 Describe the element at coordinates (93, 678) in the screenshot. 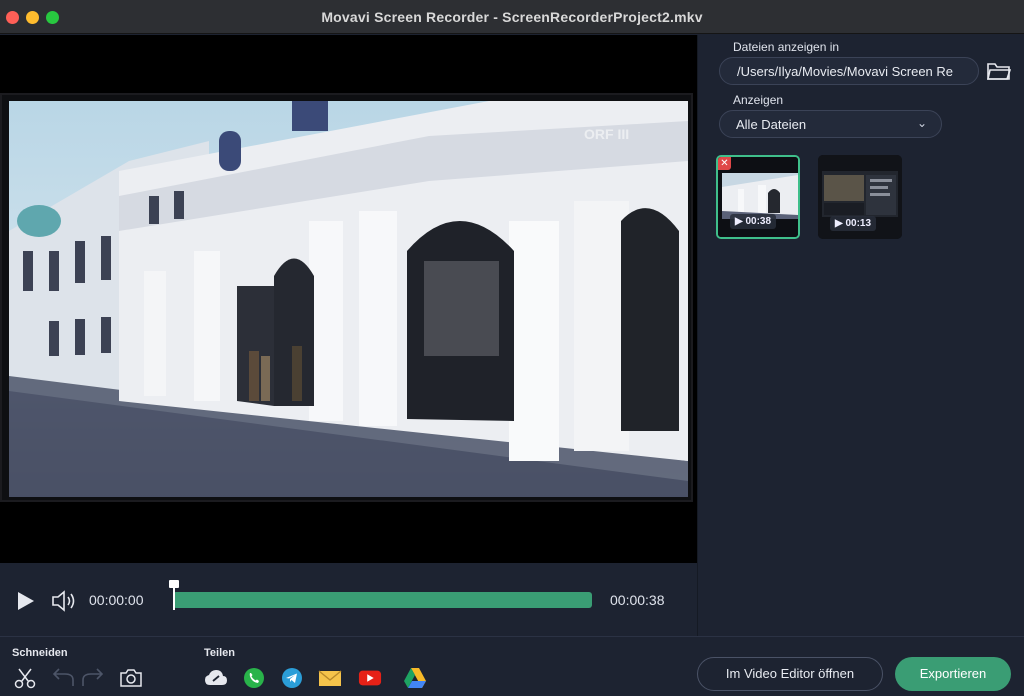

I see `redo-icon` at that location.